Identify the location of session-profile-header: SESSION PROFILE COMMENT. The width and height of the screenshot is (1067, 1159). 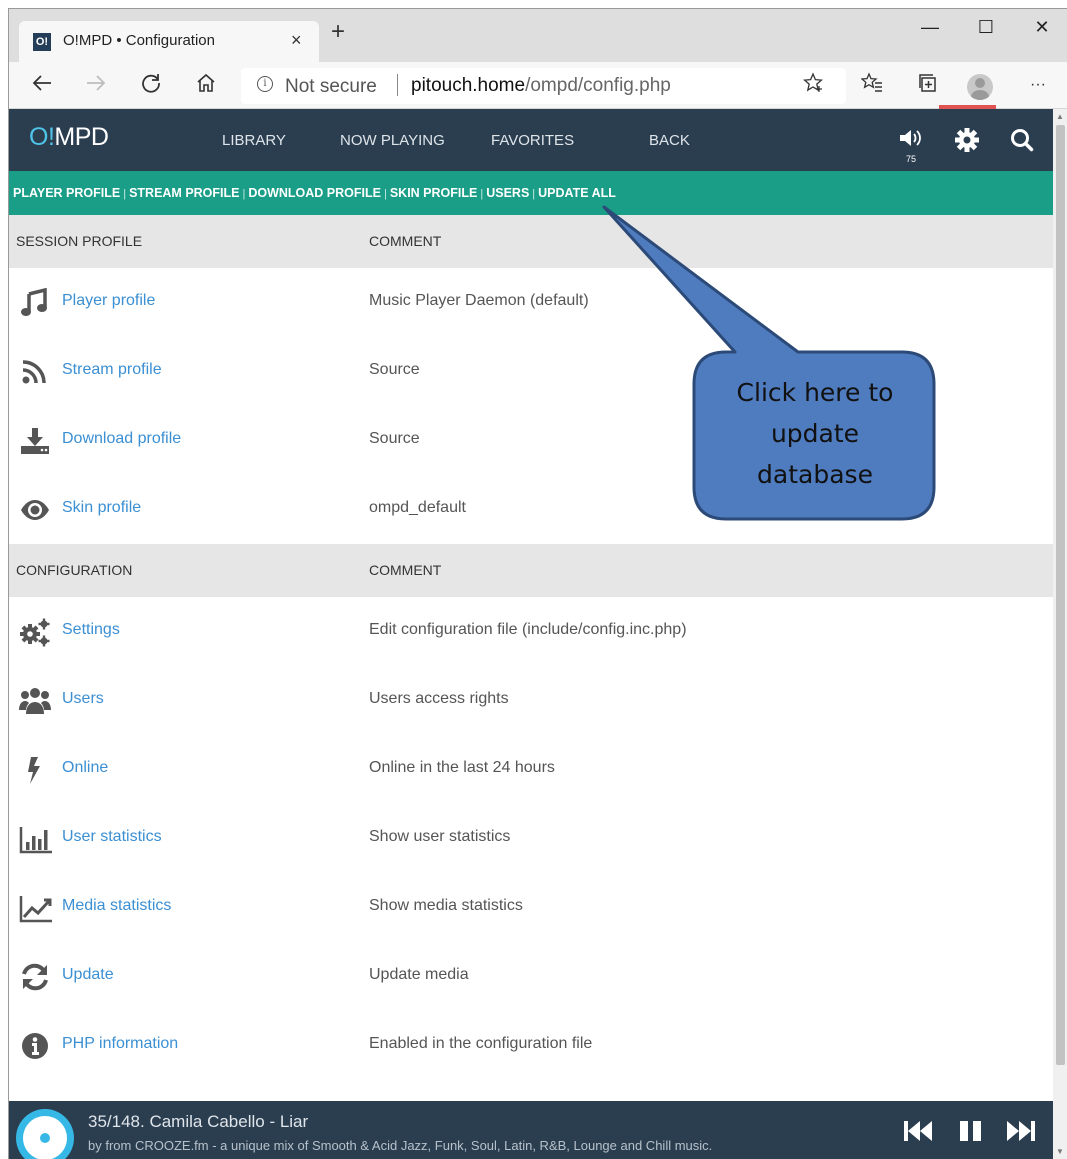
(531, 241).